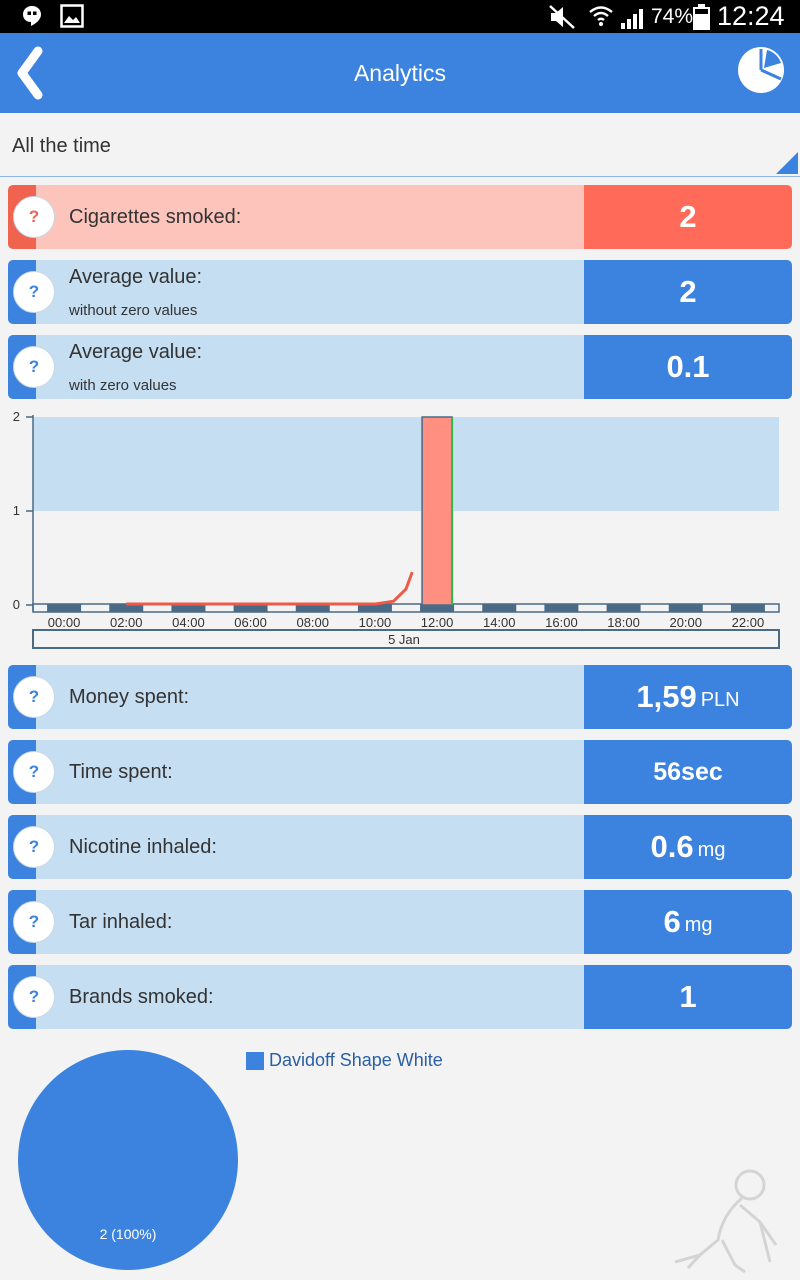 Image resolution: width=800 pixels, height=1280 pixels. What do you see at coordinates (685, 622) in the screenshot?
I see `x-tick-label: 20:00` at bounding box center [685, 622].